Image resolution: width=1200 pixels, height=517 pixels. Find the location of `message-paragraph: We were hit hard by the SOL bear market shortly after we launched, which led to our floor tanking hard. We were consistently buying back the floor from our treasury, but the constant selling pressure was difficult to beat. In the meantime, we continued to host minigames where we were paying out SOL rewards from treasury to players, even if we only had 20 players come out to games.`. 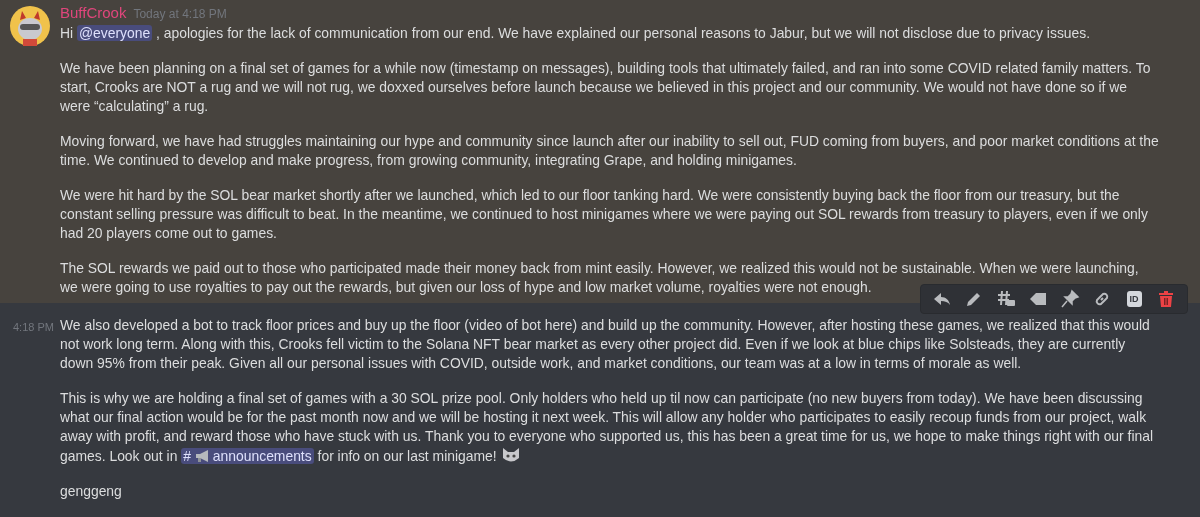

message-paragraph: We were hit hard by the SOL bear market shortly after we launched, which led to our floor tanking hard. We were consistently buying back the floor from our treasury, but the constant selling pressure was difficult to beat. In the meantime, we continued to host minigames where we were paying out SOL rewards from treasury to players, even if we only had 20 players come out to games. is located at coordinates (604, 214).